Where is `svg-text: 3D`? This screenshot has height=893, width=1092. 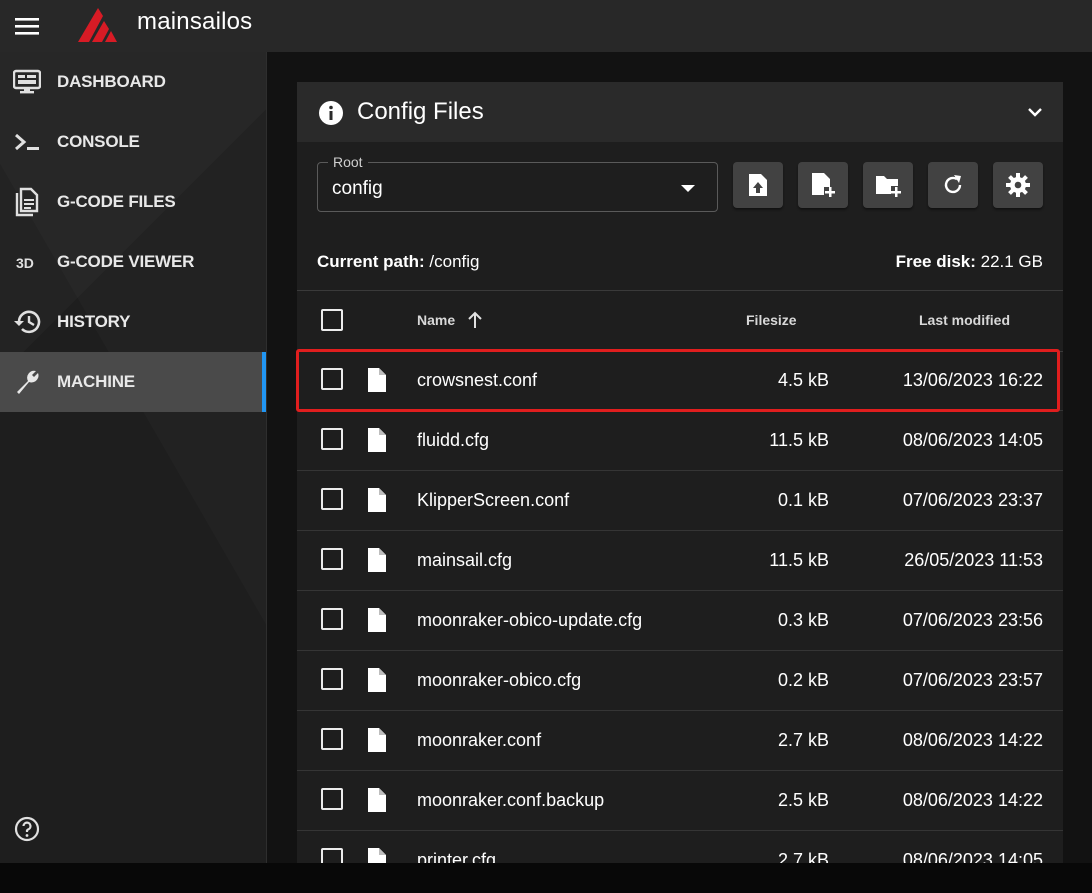 svg-text: 3D is located at coordinates (25, 263).